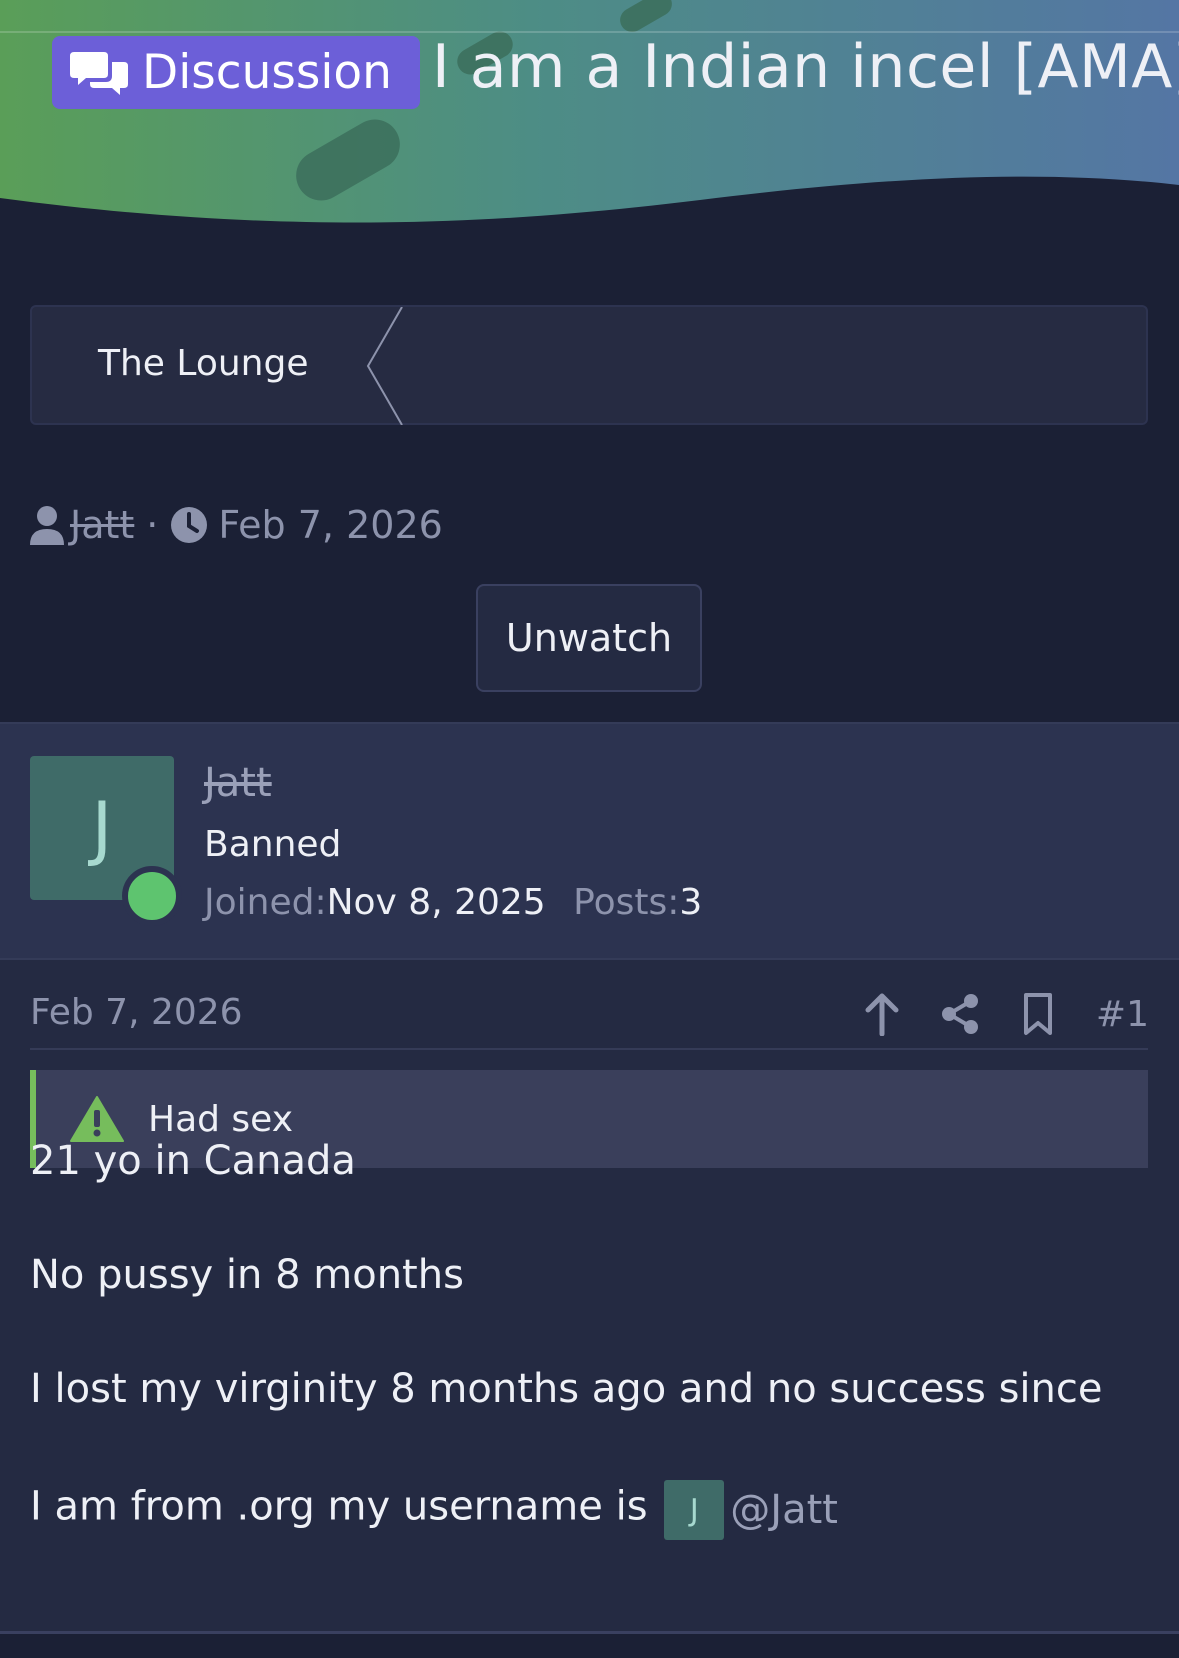 The height and width of the screenshot is (1658, 1179). I want to click on post-actions: #1, so click(1005, 1014).